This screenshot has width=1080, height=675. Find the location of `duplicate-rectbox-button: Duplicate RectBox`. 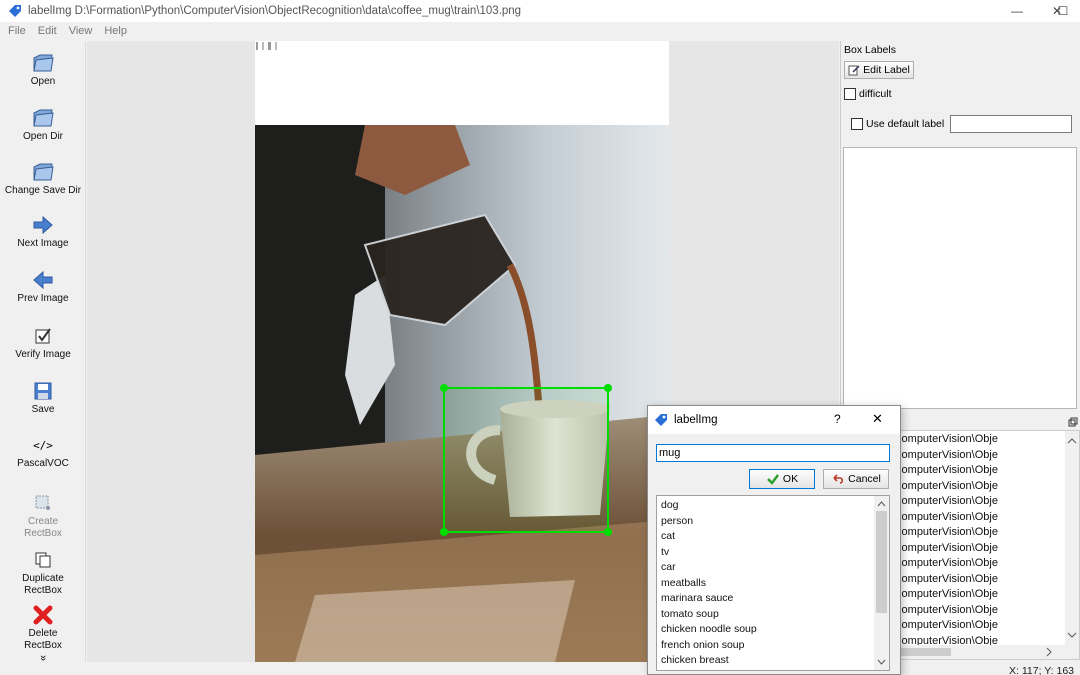

duplicate-rectbox-button: Duplicate RectBox is located at coordinates (43, 572).